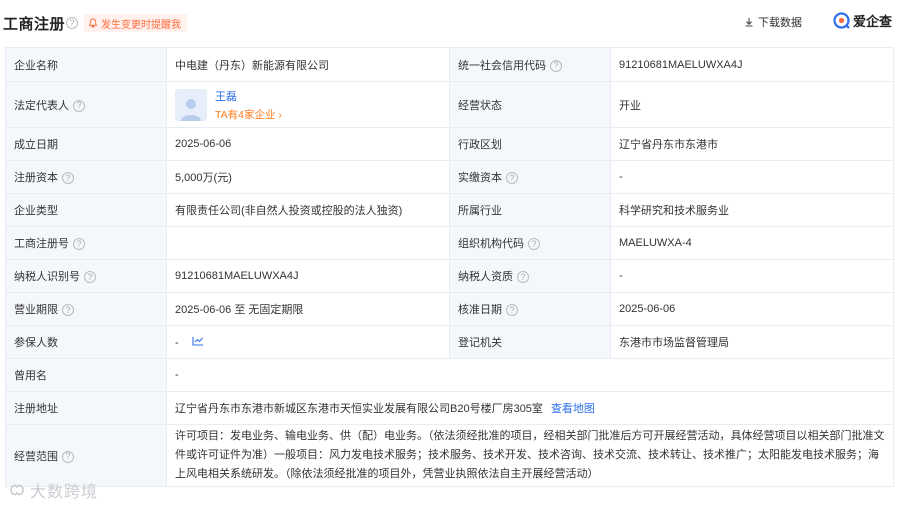 This screenshot has height=505, width=900. Describe the element at coordinates (34, 24) in the screenshot. I see `section-title: 工商注册` at that location.